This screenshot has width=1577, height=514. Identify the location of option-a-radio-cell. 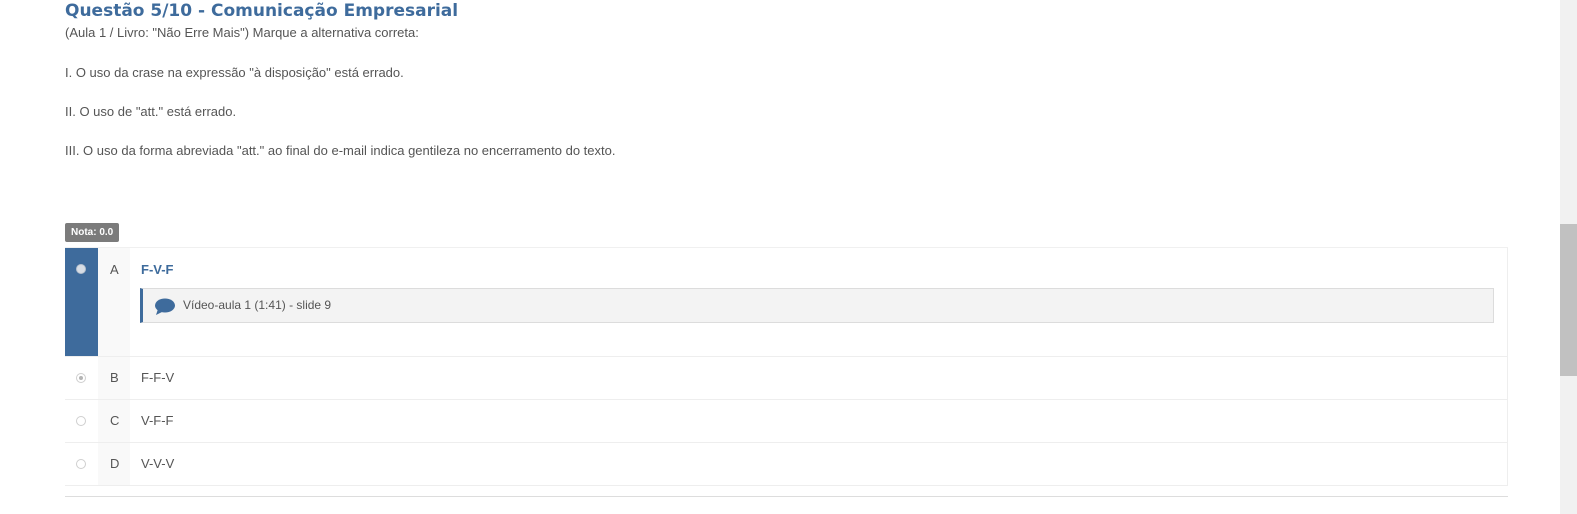
(81, 302).